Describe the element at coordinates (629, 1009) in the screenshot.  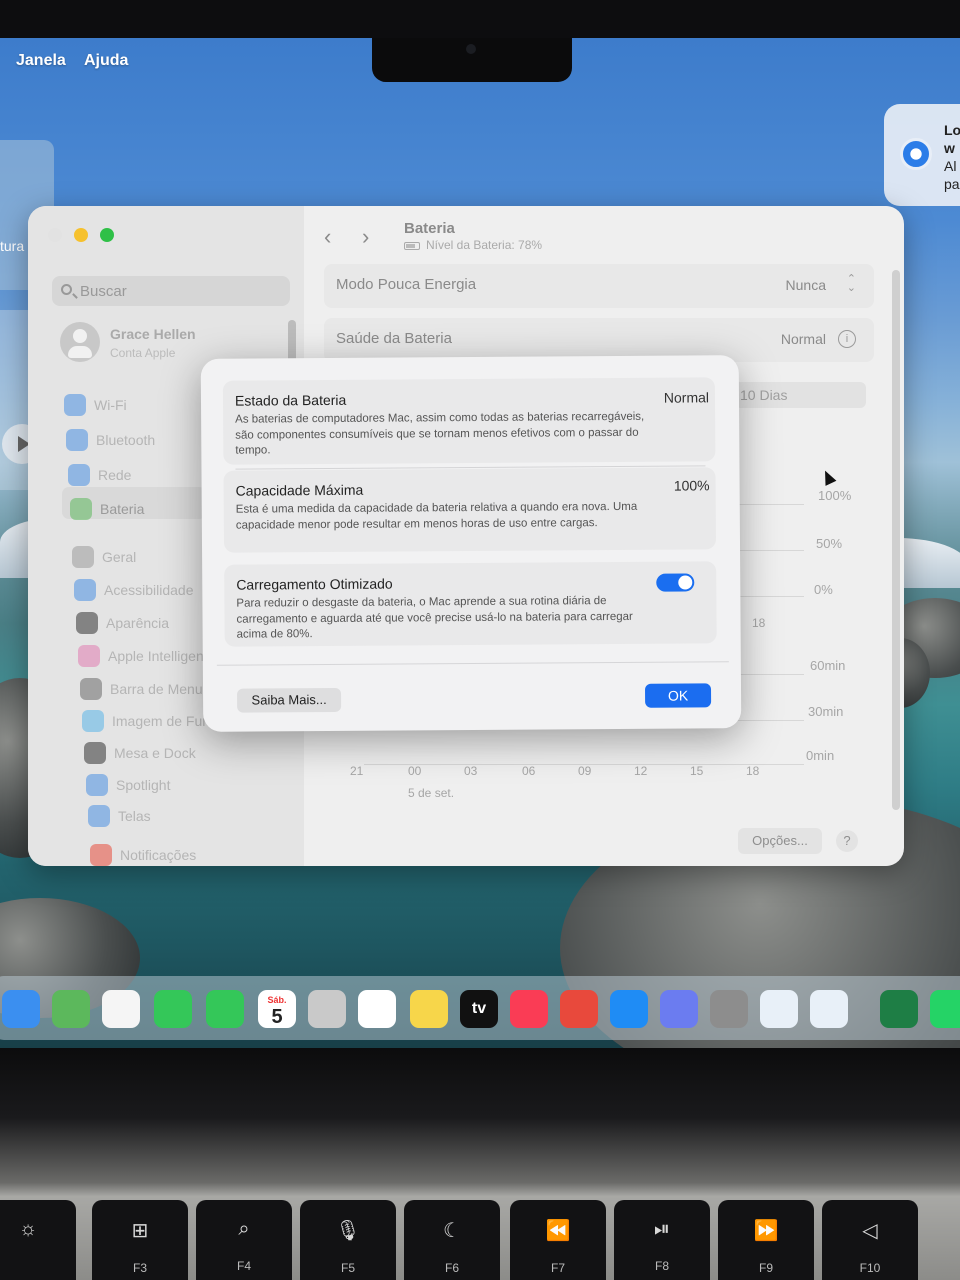
I see `appstore-icon` at that location.